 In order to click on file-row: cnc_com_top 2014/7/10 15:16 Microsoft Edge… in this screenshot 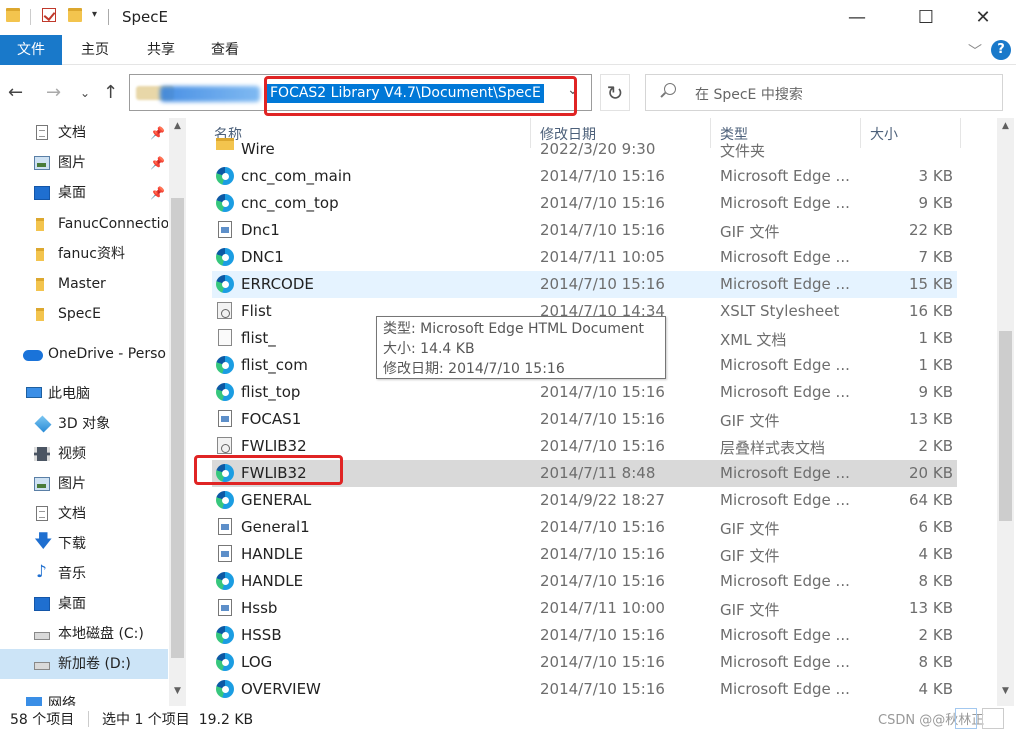, I will do `click(584, 203)`.